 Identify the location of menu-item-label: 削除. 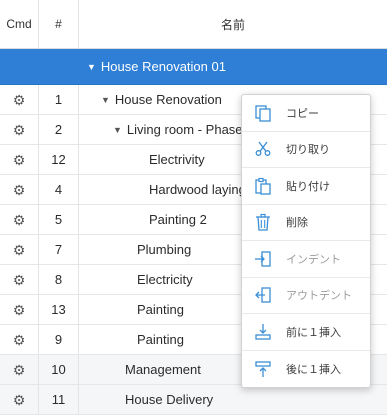
(297, 223).